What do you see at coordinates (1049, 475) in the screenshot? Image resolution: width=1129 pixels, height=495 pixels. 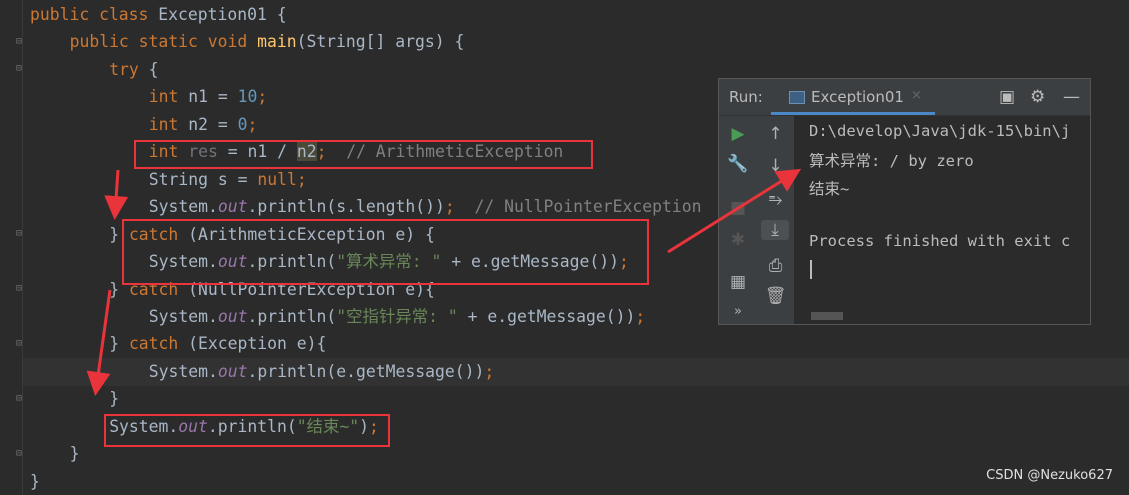 I see `watermark: CSDN @Nezuko627` at bounding box center [1049, 475].